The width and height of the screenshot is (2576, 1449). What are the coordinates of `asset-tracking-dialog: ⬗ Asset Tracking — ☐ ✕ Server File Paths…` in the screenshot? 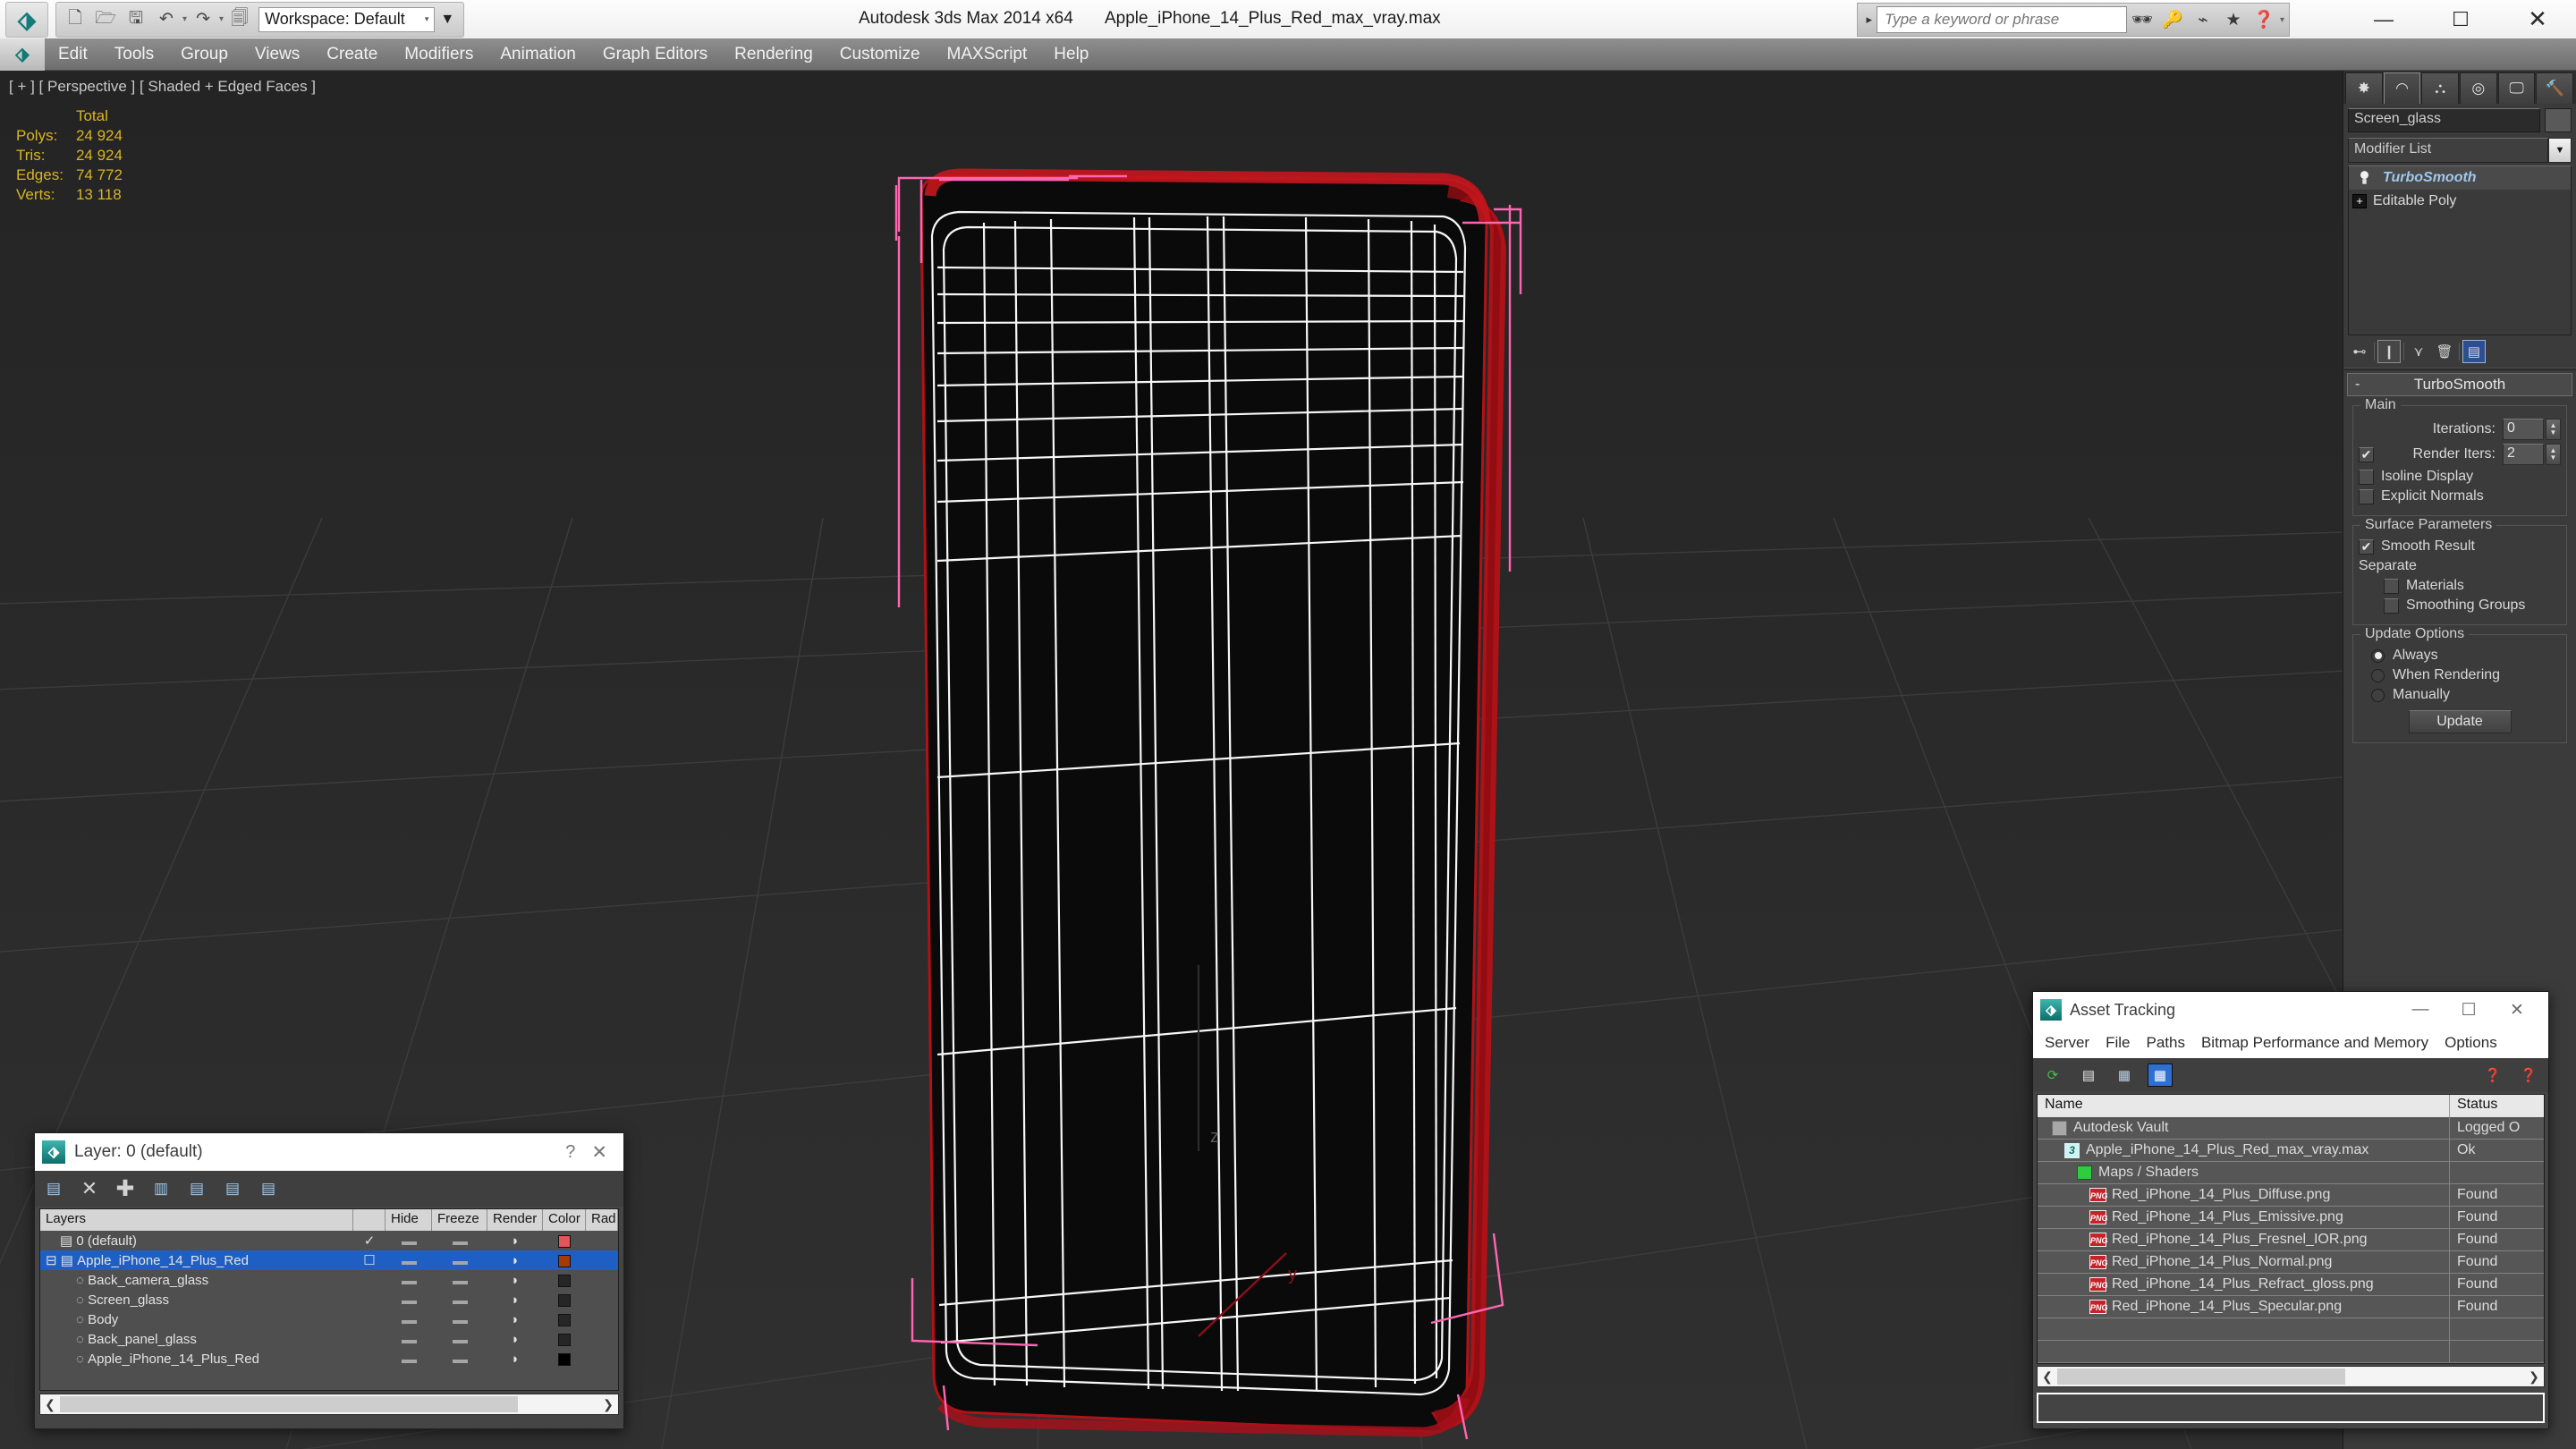 It's located at (2290, 1210).